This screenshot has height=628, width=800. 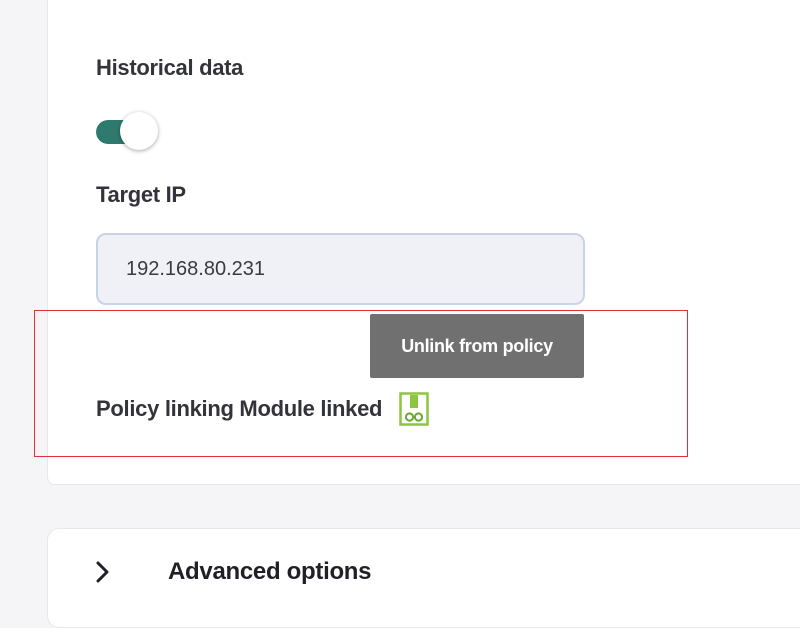 I want to click on chevron-right-icon, so click(x=103, y=572).